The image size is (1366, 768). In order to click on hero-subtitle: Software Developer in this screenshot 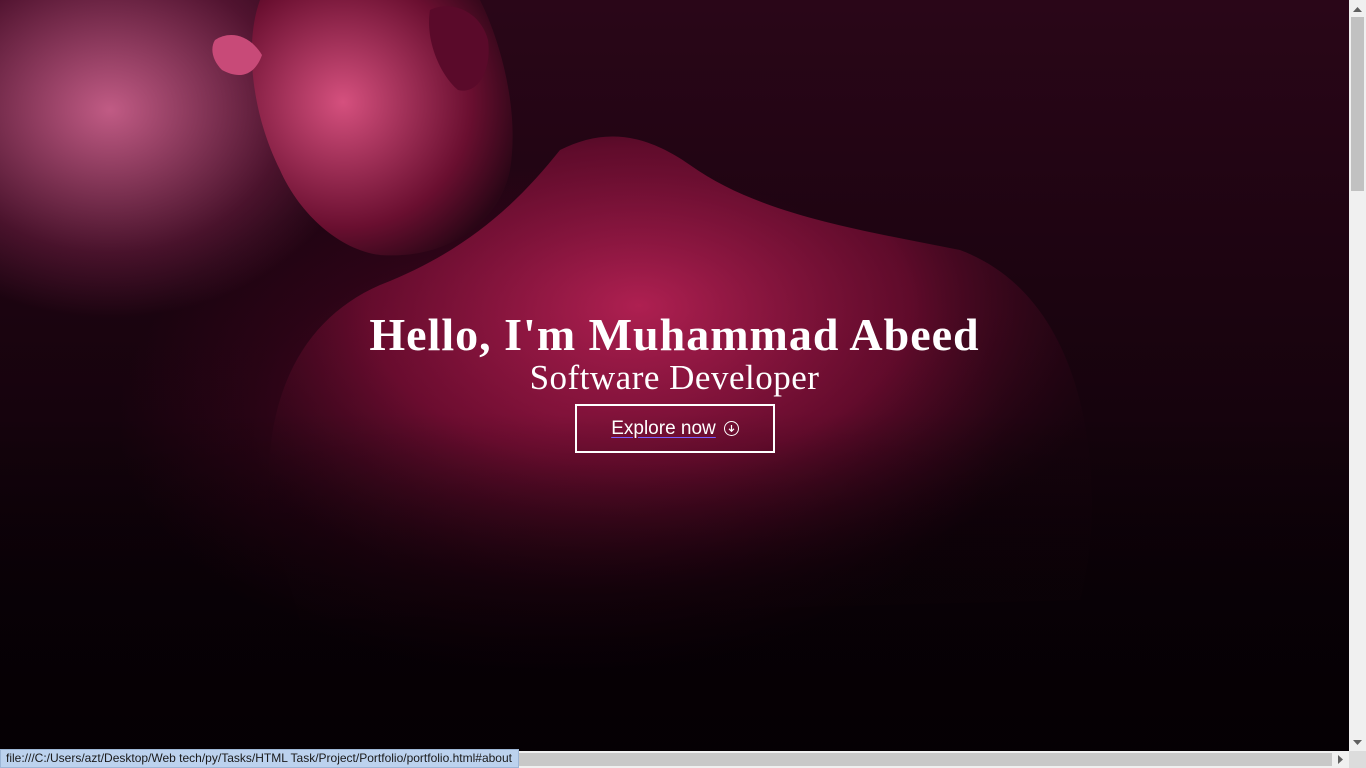, I will do `click(674, 377)`.